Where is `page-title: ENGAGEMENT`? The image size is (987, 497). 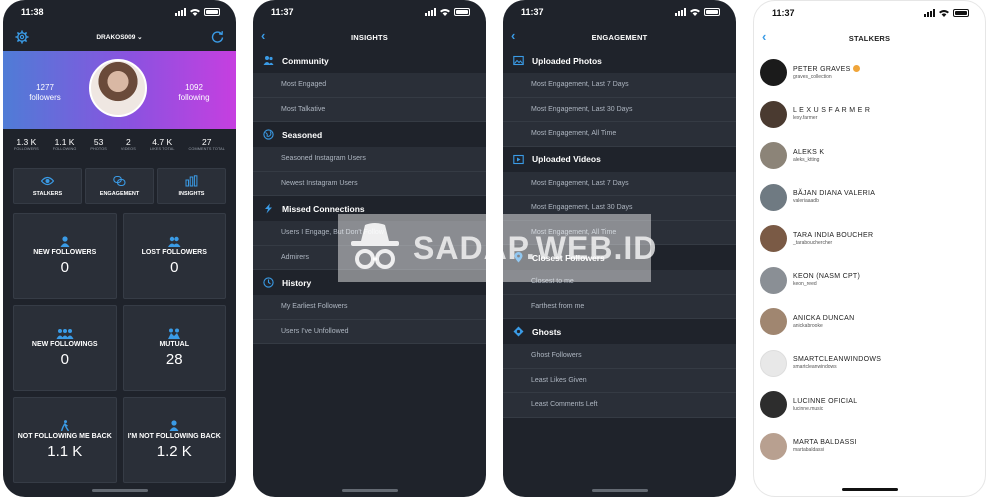 page-title: ENGAGEMENT is located at coordinates (619, 37).